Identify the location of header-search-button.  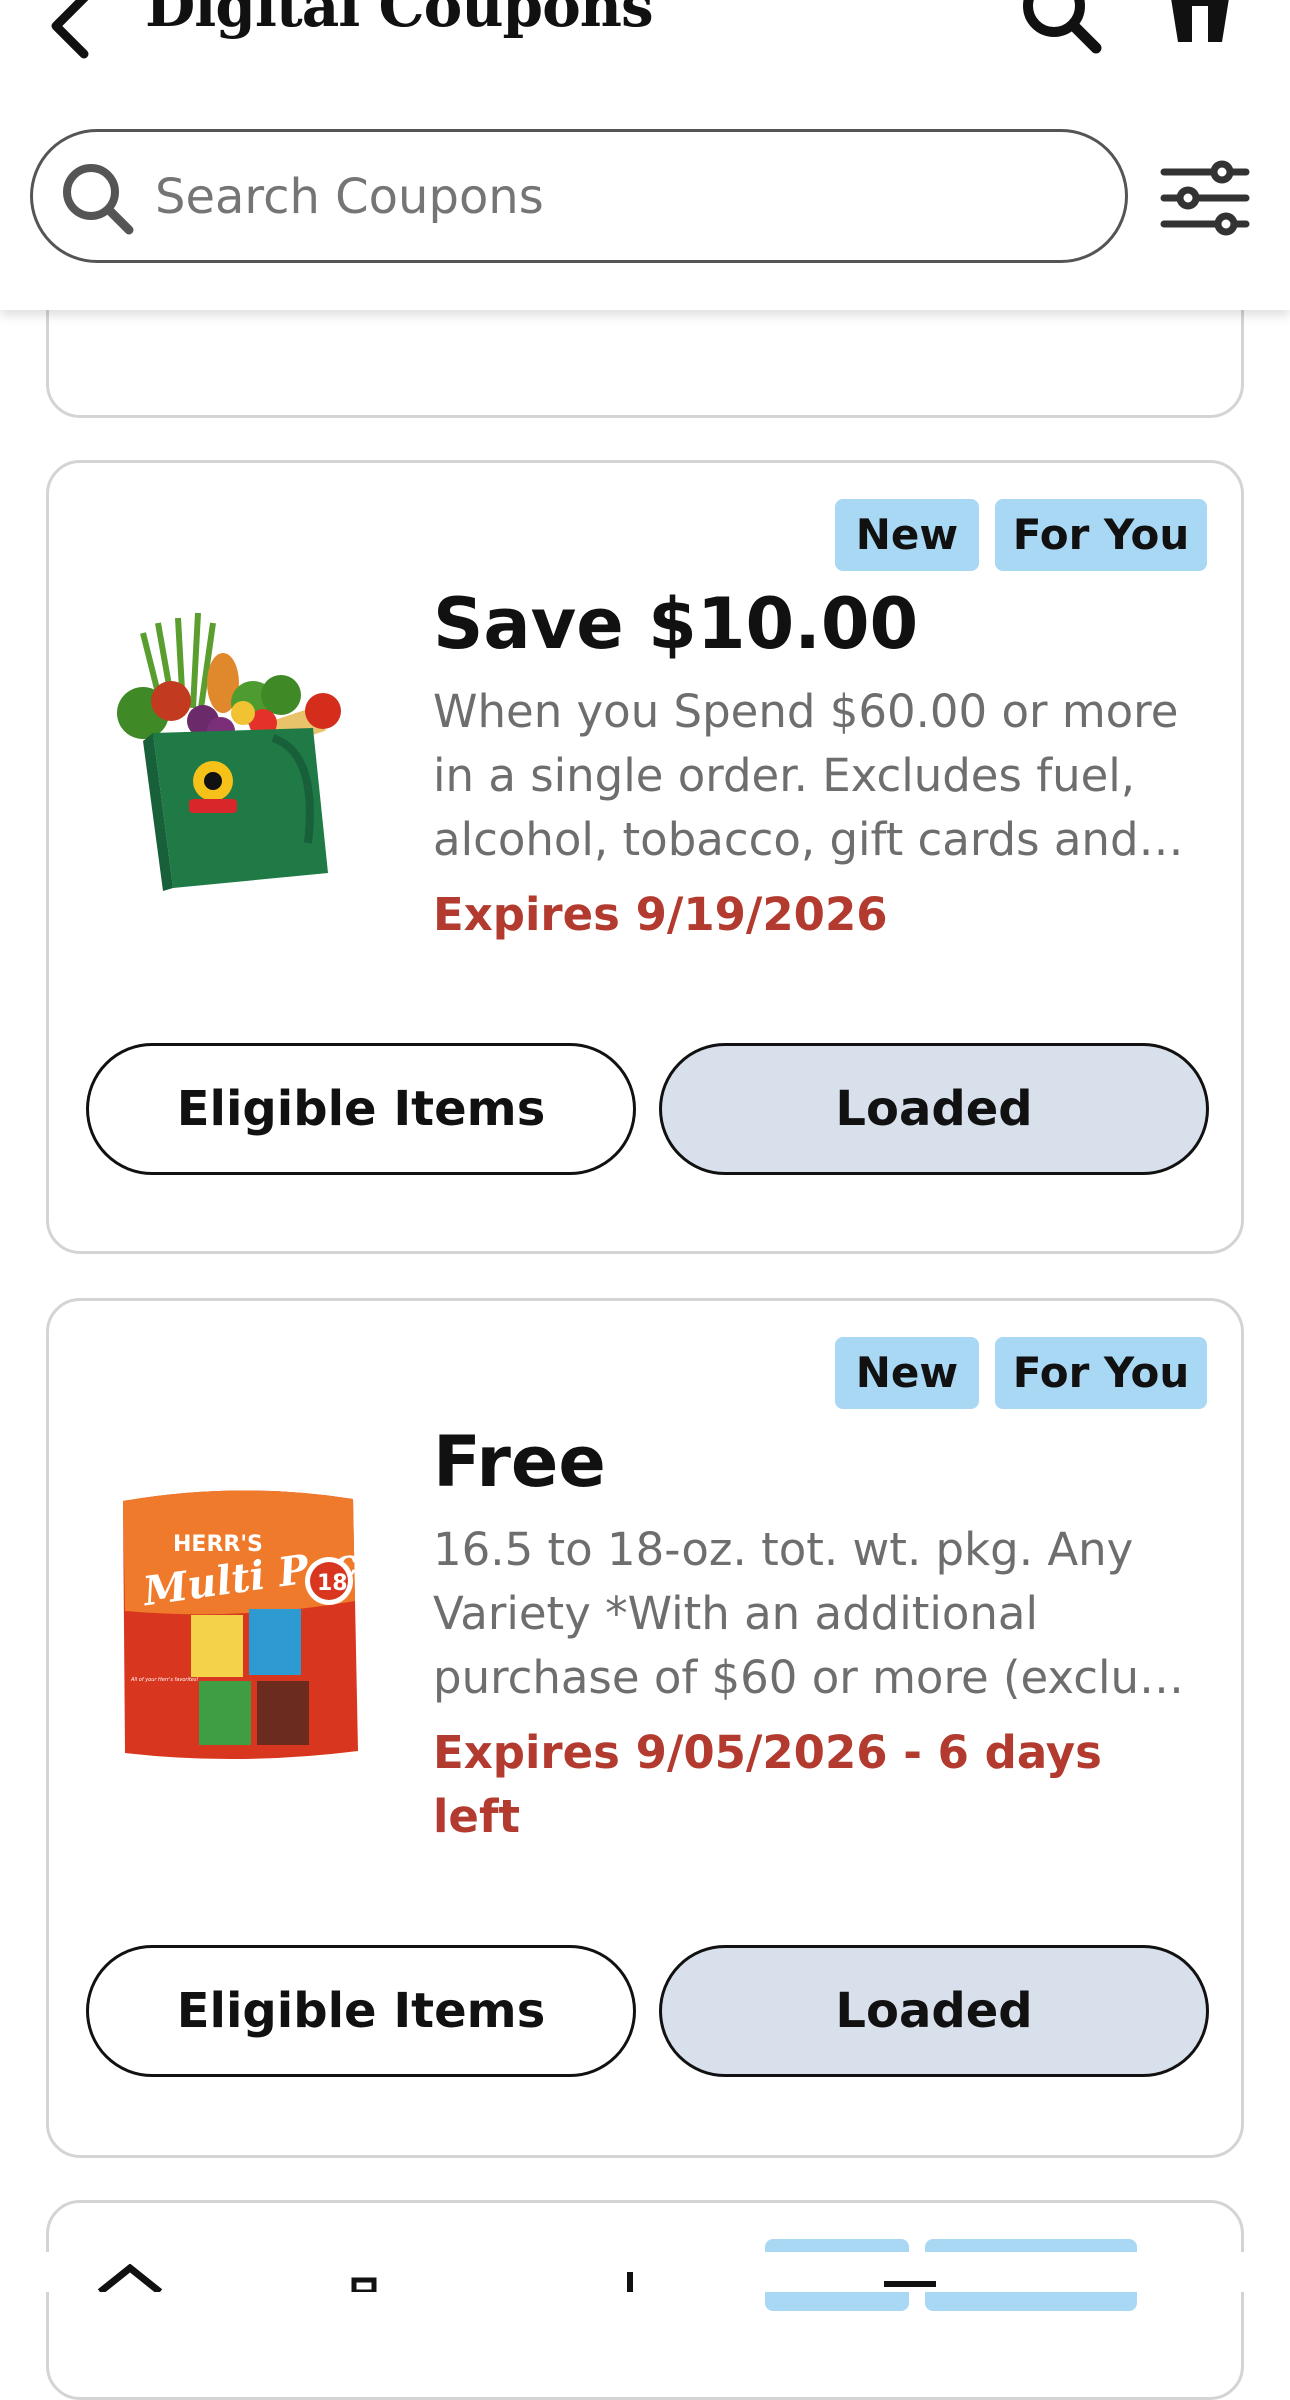
(1061, 27).